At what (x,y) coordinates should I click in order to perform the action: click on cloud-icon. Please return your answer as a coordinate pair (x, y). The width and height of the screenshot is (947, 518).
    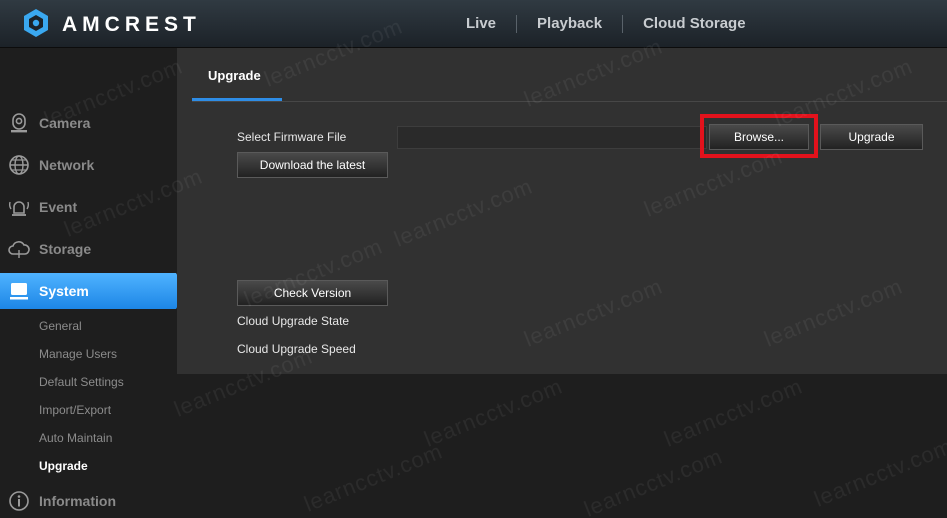
    Looking at the image, I should click on (19, 249).